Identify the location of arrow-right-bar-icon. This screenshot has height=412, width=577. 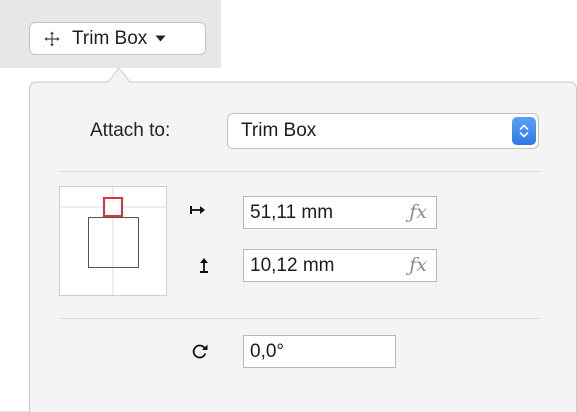
(198, 210).